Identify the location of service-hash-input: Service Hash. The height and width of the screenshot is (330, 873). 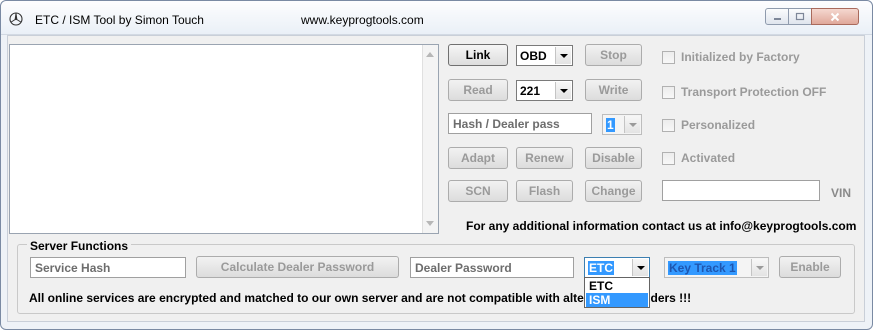
(108, 267).